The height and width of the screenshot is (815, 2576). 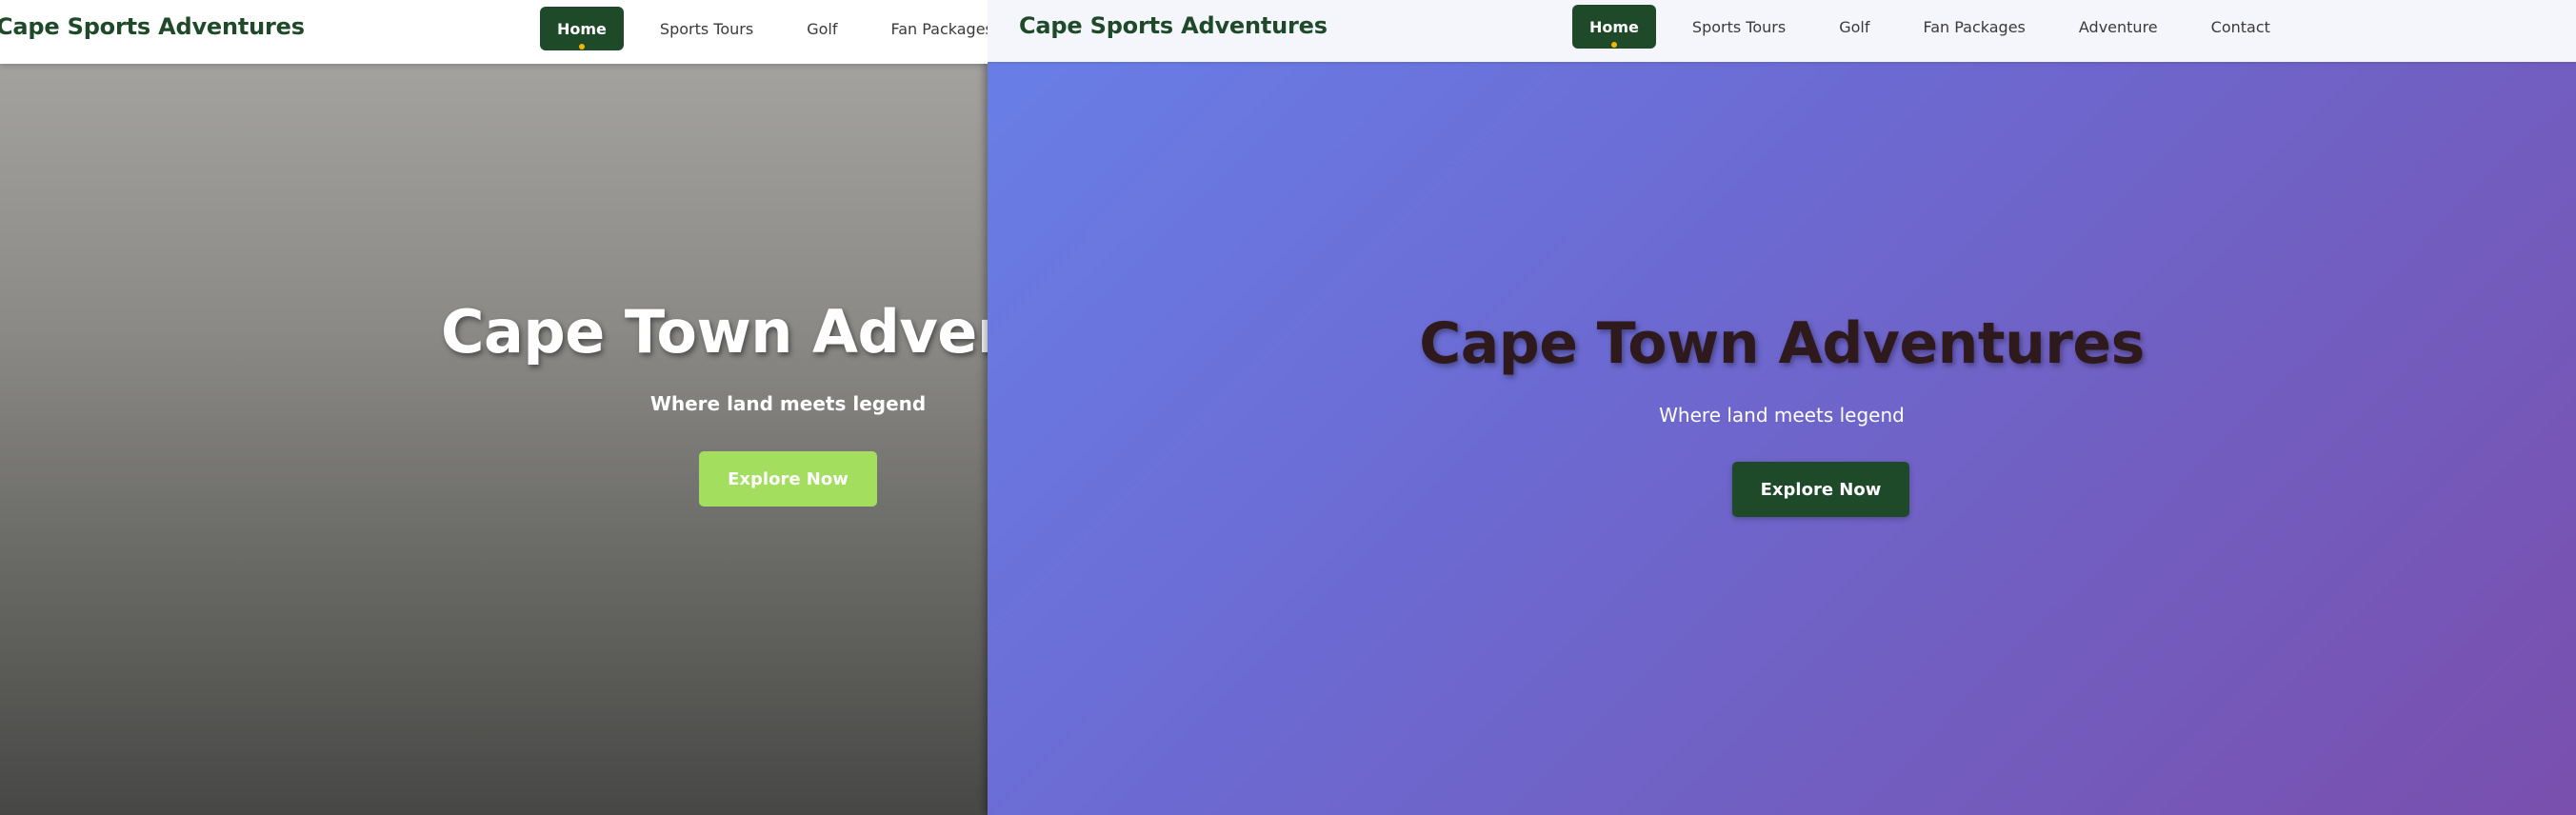 I want to click on nav-item-contact: Contact, so click(x=2240, y=27).